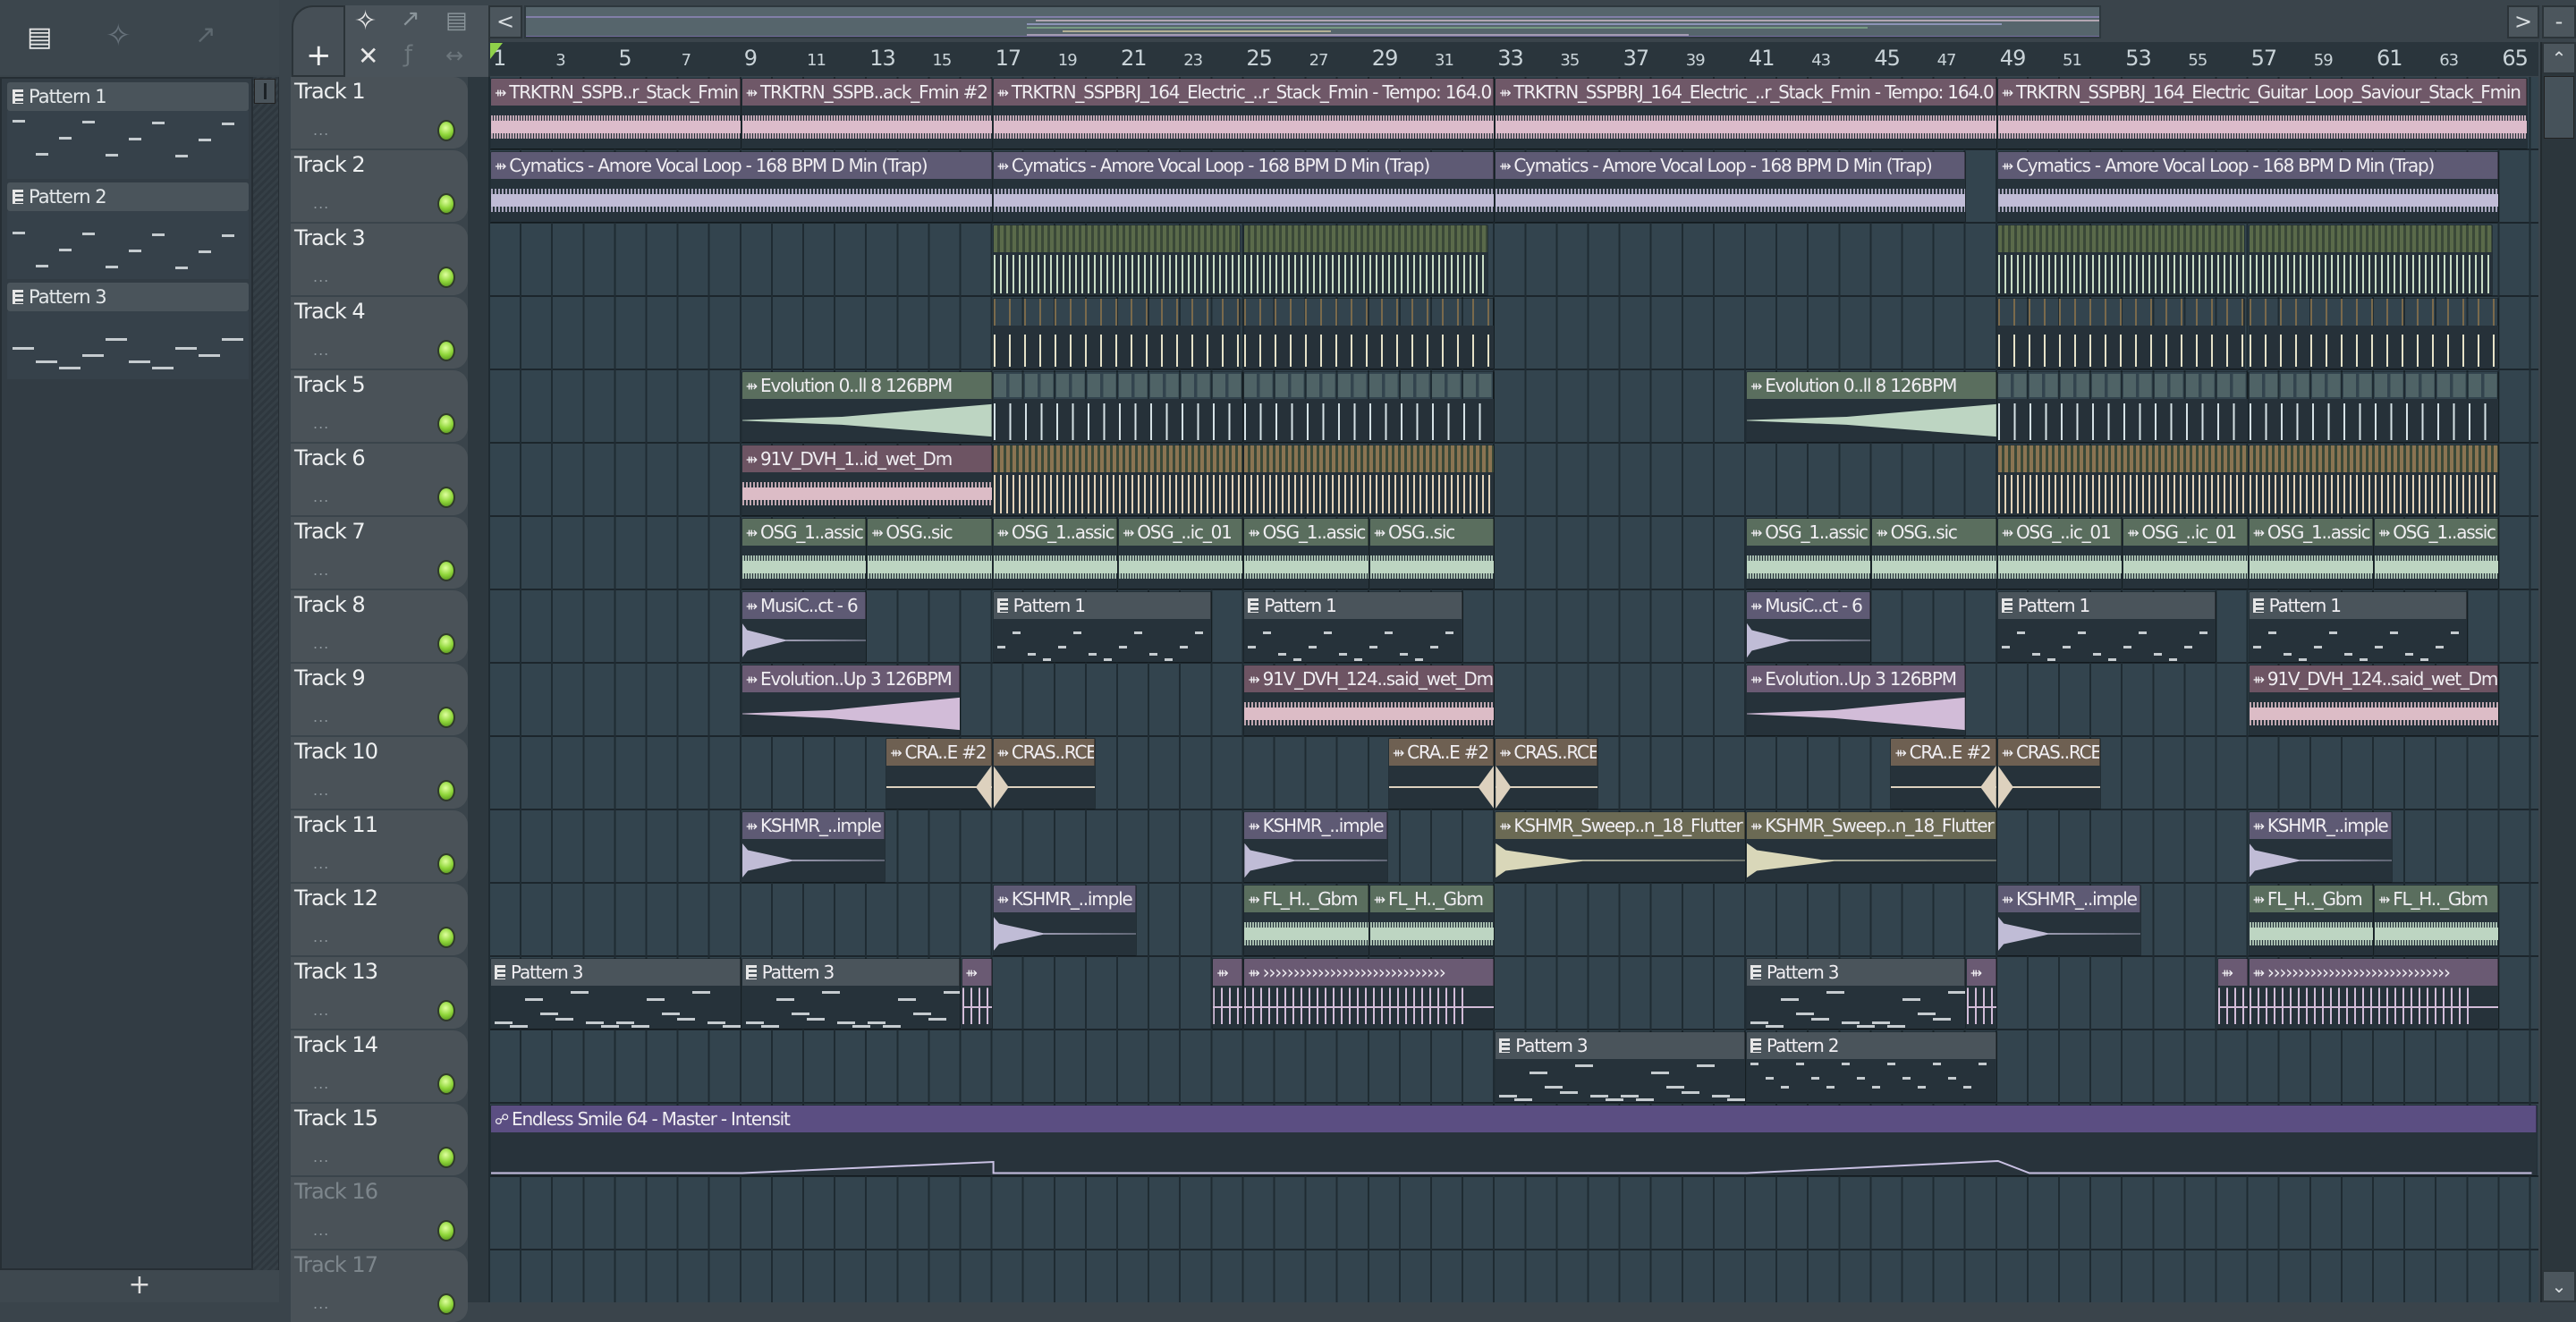 This screenshot has height=1322, width=2576. I want to click on close-x-icon: ✕, so click(368, 56).